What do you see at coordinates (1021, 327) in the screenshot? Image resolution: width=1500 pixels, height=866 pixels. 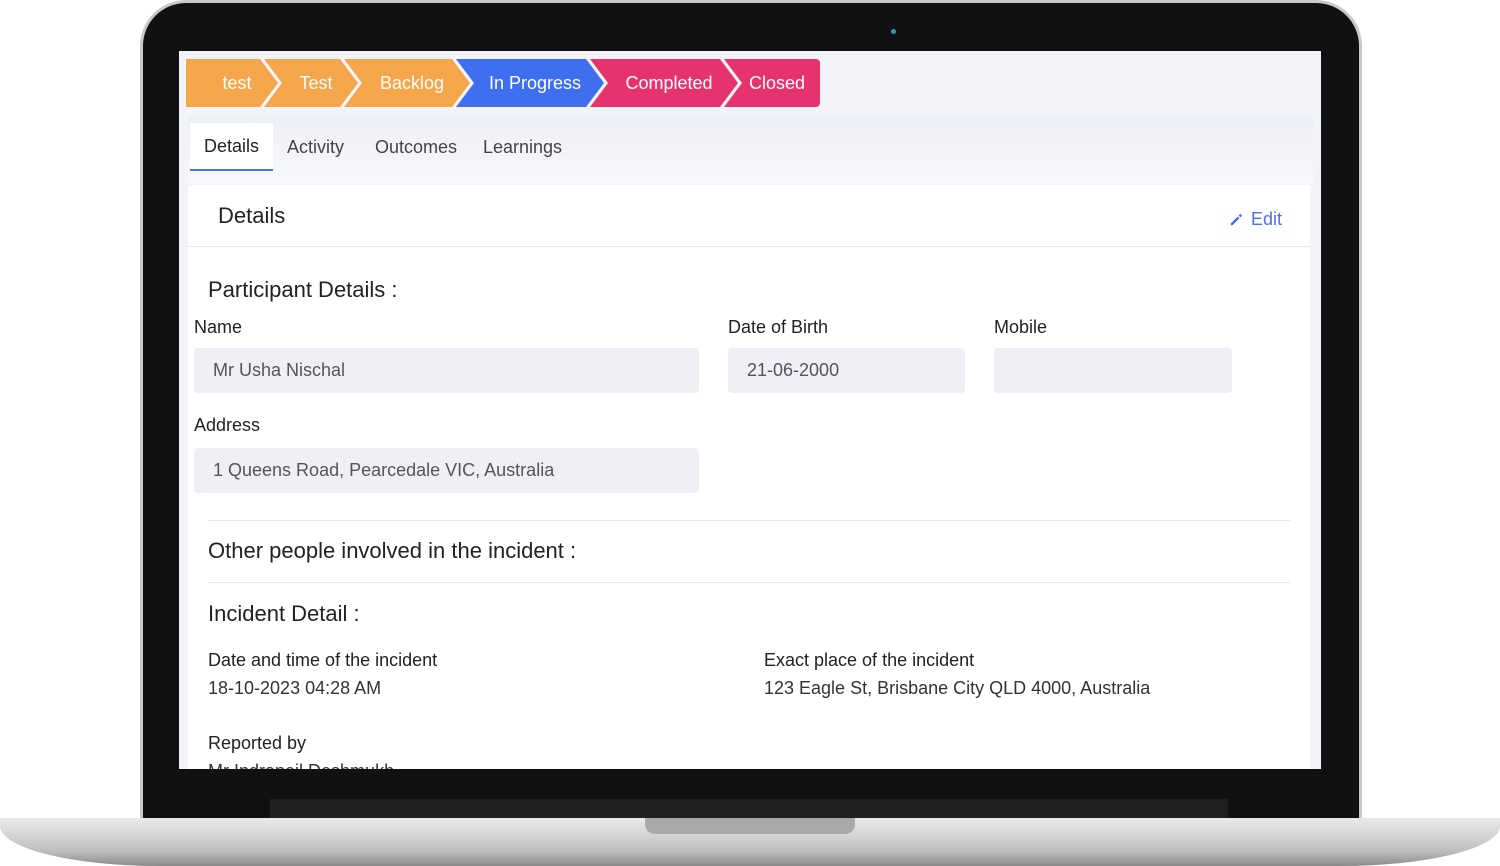 I see `mobile-label: Mobile` at bounding box center [1021, 327].